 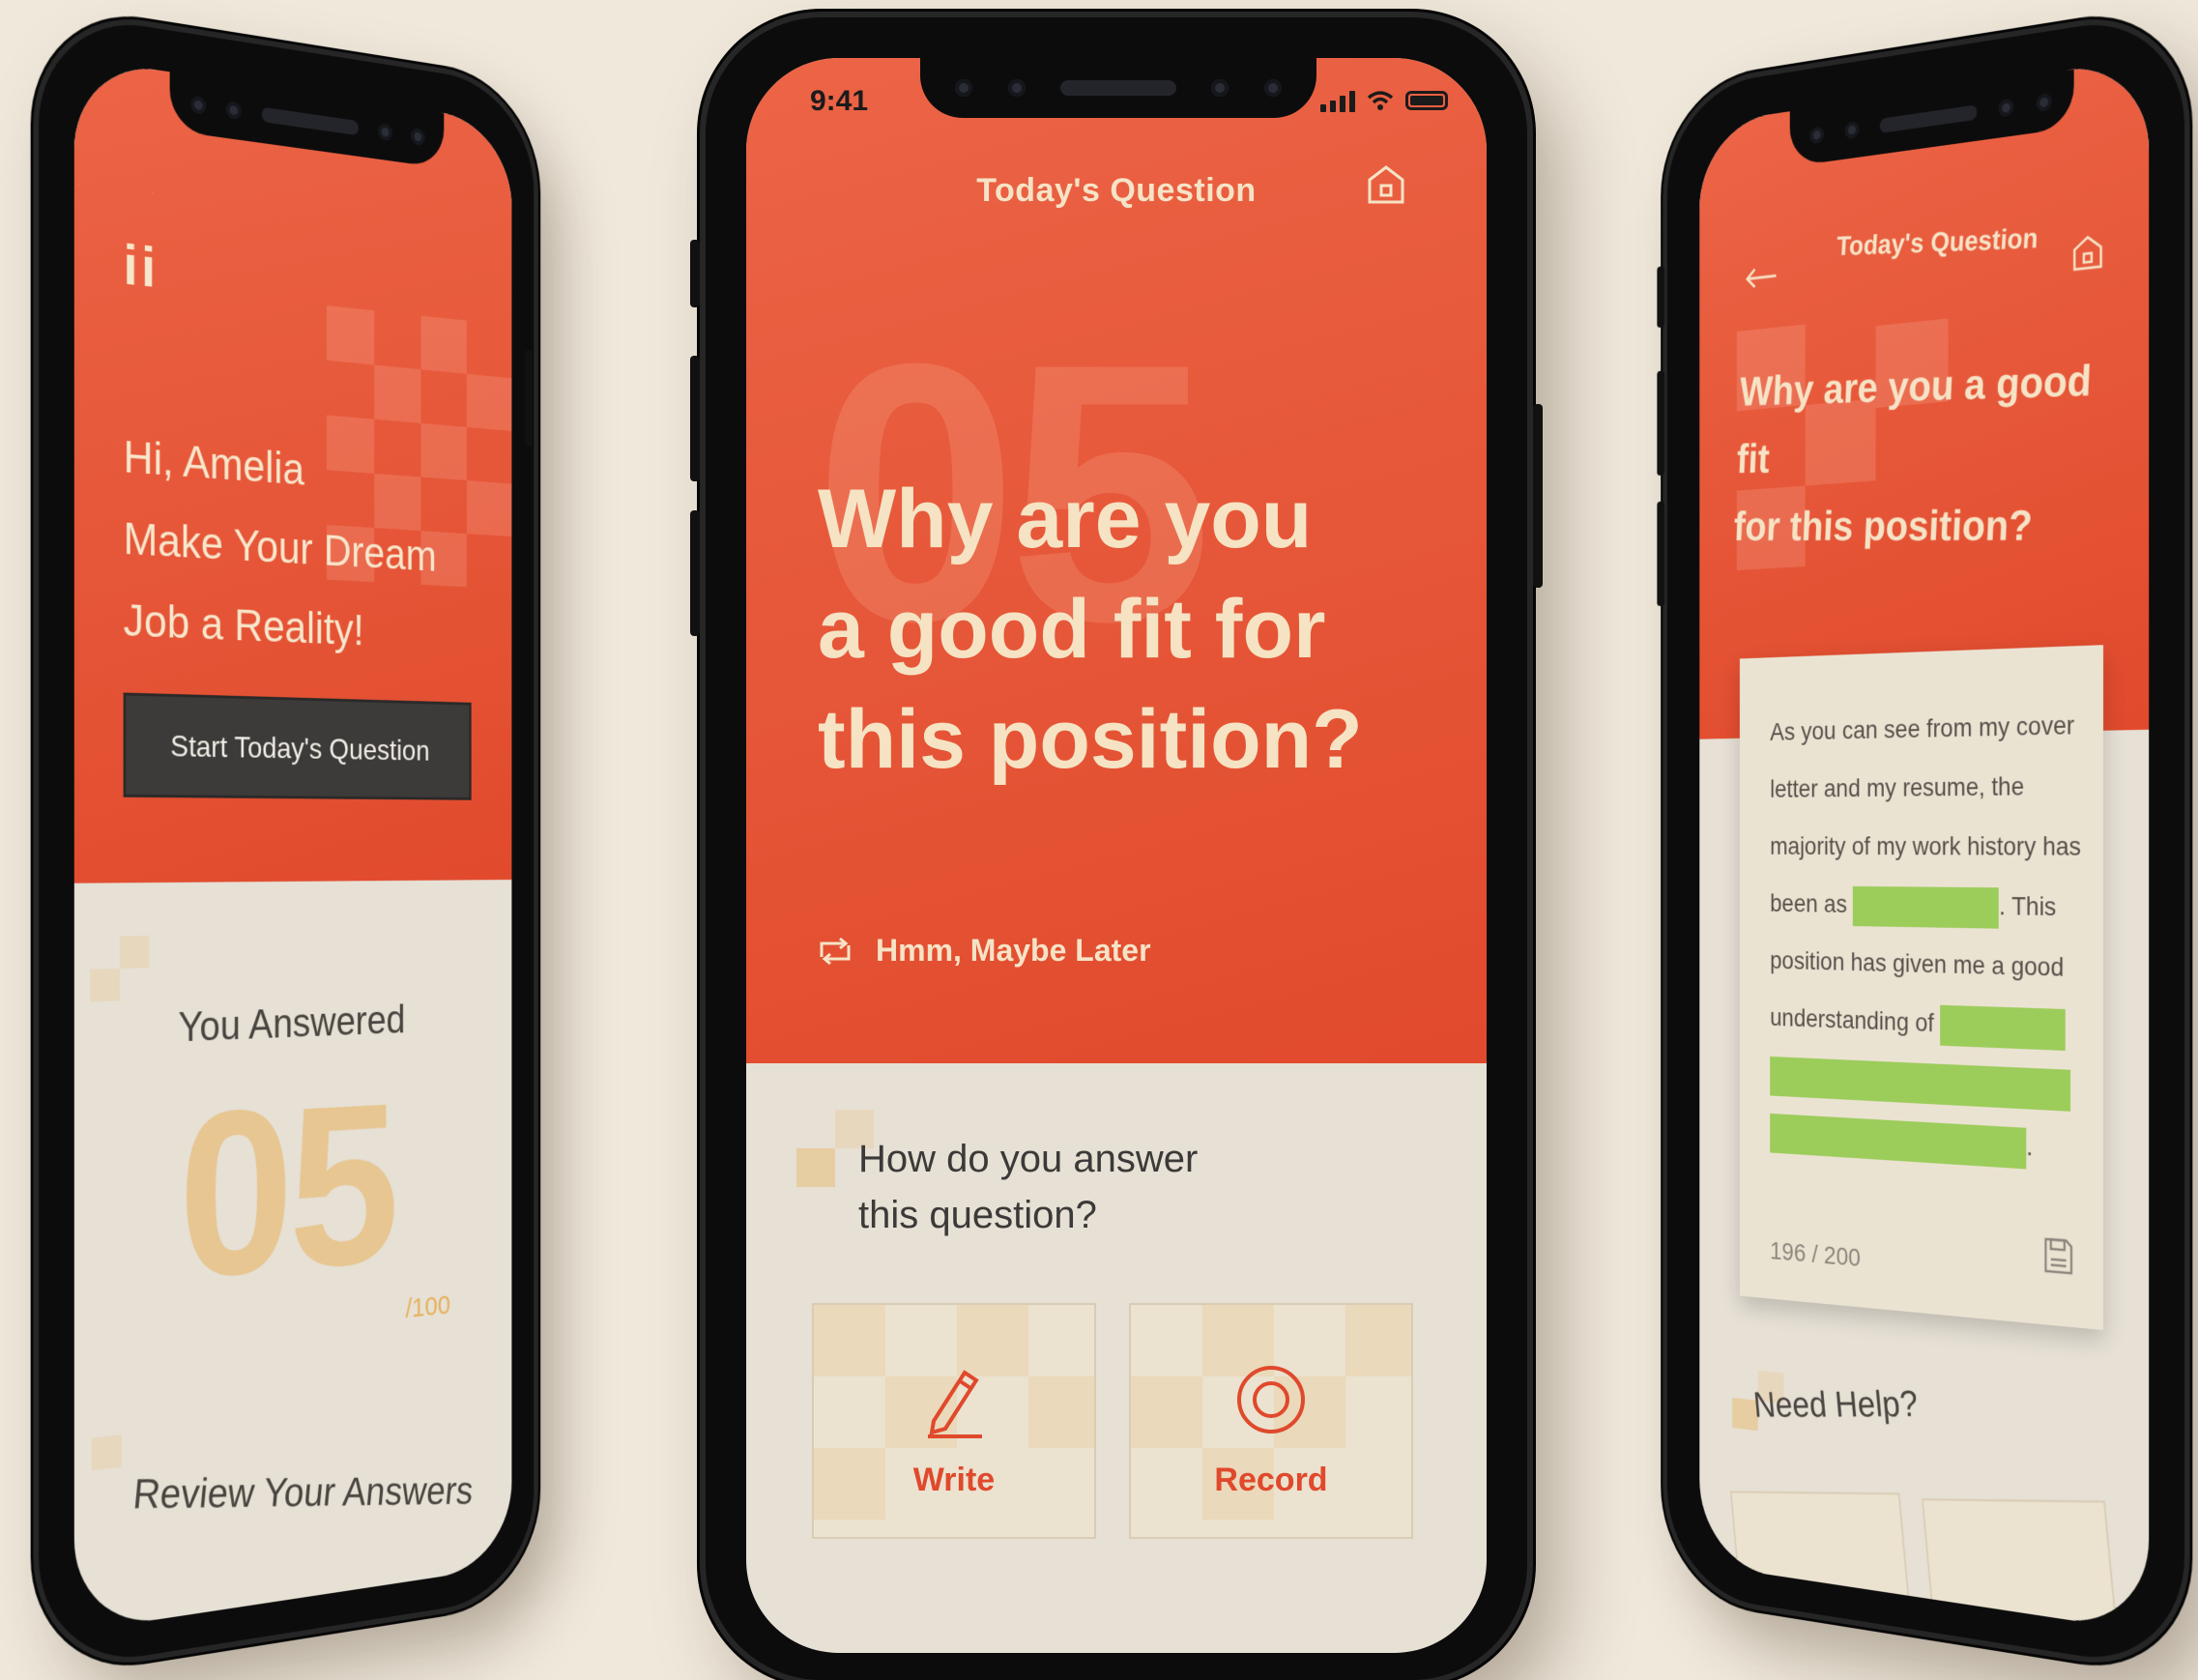 I want to click on question-line: this position?, so click(x=1090, y=740).